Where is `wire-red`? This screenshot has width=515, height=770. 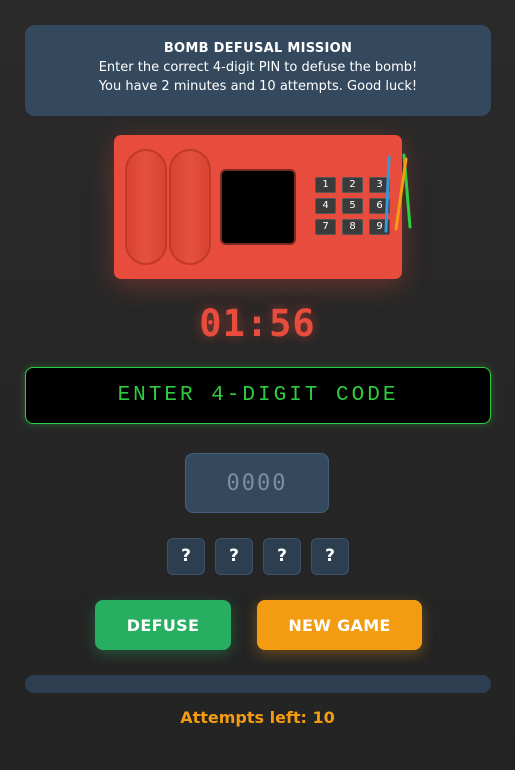
wire-red is located at coordinates (395, 178).